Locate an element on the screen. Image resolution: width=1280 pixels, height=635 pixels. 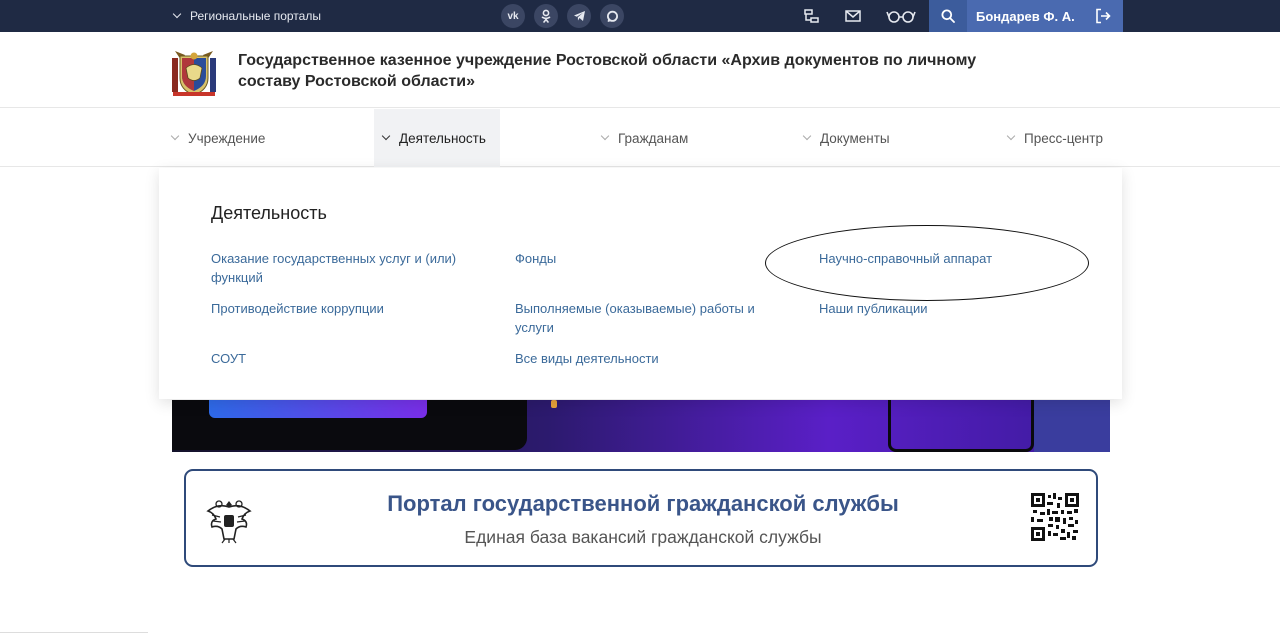
nav-item-institution: Учреждение is located at coordinates (218, 138).